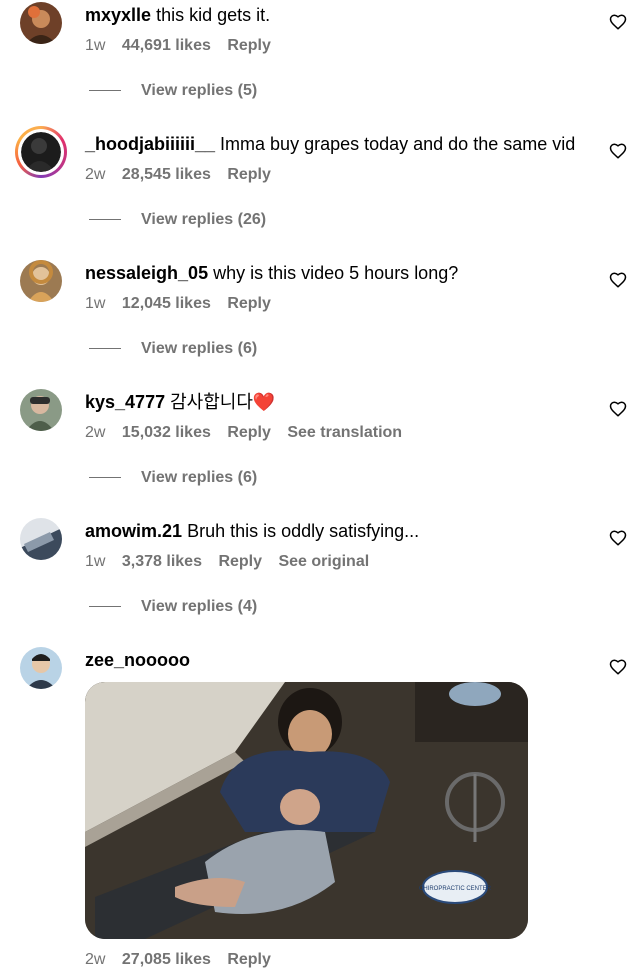 The height and width of the screenshot is (977, 640). Describe the element at coordinates (455, 889) in the screenshot. I see `media-overlay-text: CHIROPRACTIC CENTER` at that location.